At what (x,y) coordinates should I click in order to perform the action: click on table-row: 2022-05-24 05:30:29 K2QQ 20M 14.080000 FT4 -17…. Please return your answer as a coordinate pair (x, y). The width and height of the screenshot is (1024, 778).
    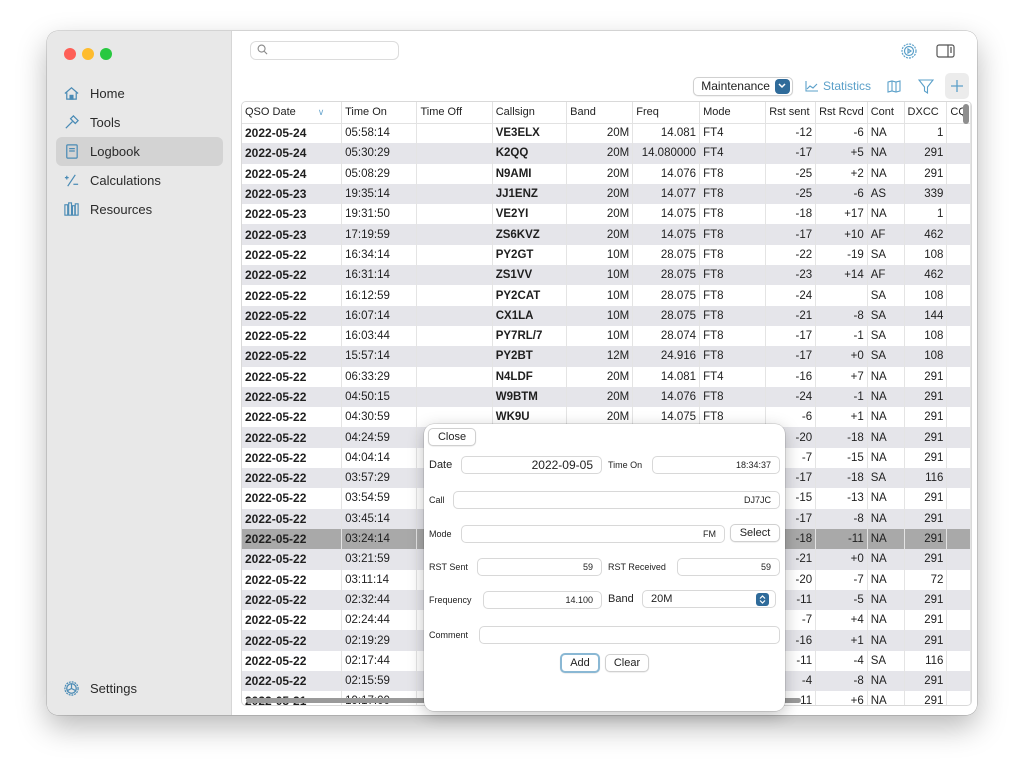
    Looking at the image, I should click on (606, 153).